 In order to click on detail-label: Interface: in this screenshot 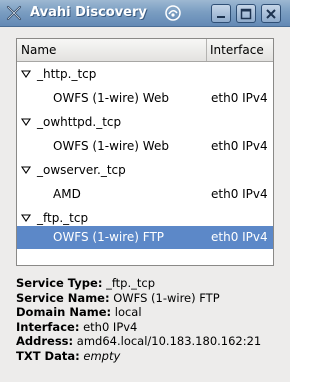, I will do `click(48, 326)`.